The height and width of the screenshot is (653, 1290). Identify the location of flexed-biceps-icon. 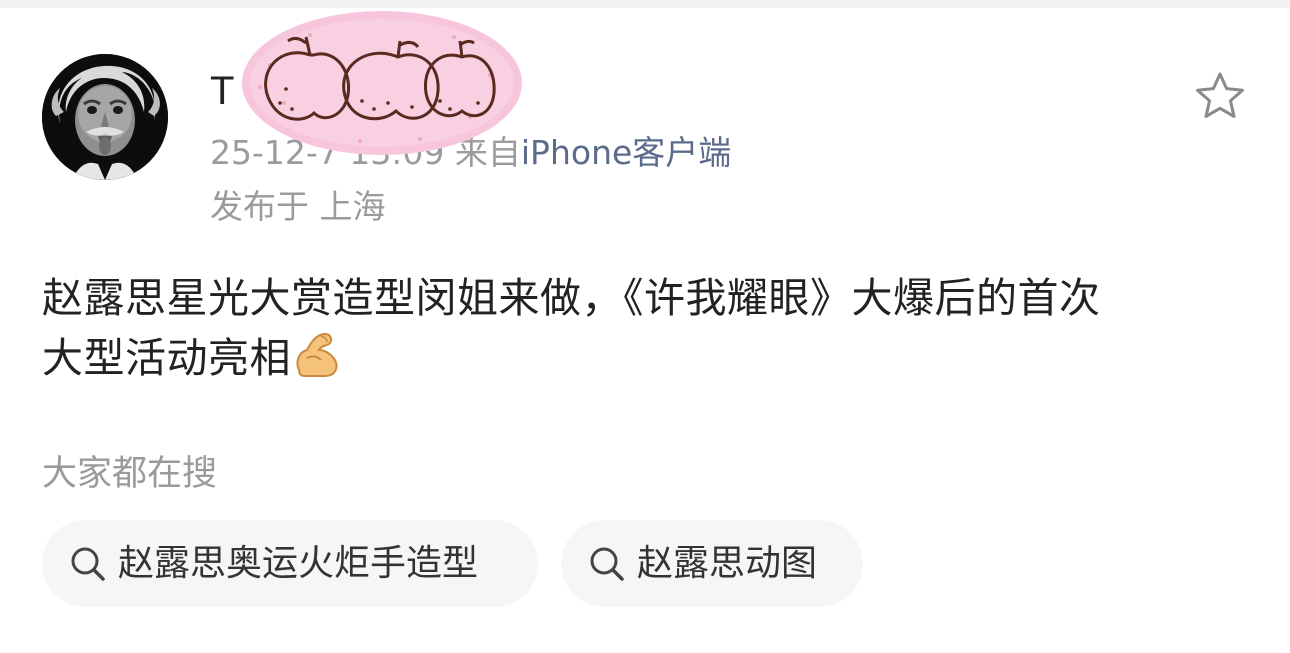
(317, 354).